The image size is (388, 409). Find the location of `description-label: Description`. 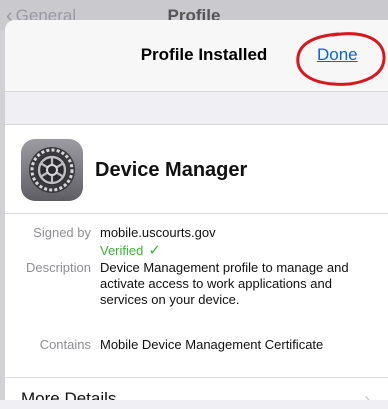

description-label: Description is located at coordinates (58, 267).